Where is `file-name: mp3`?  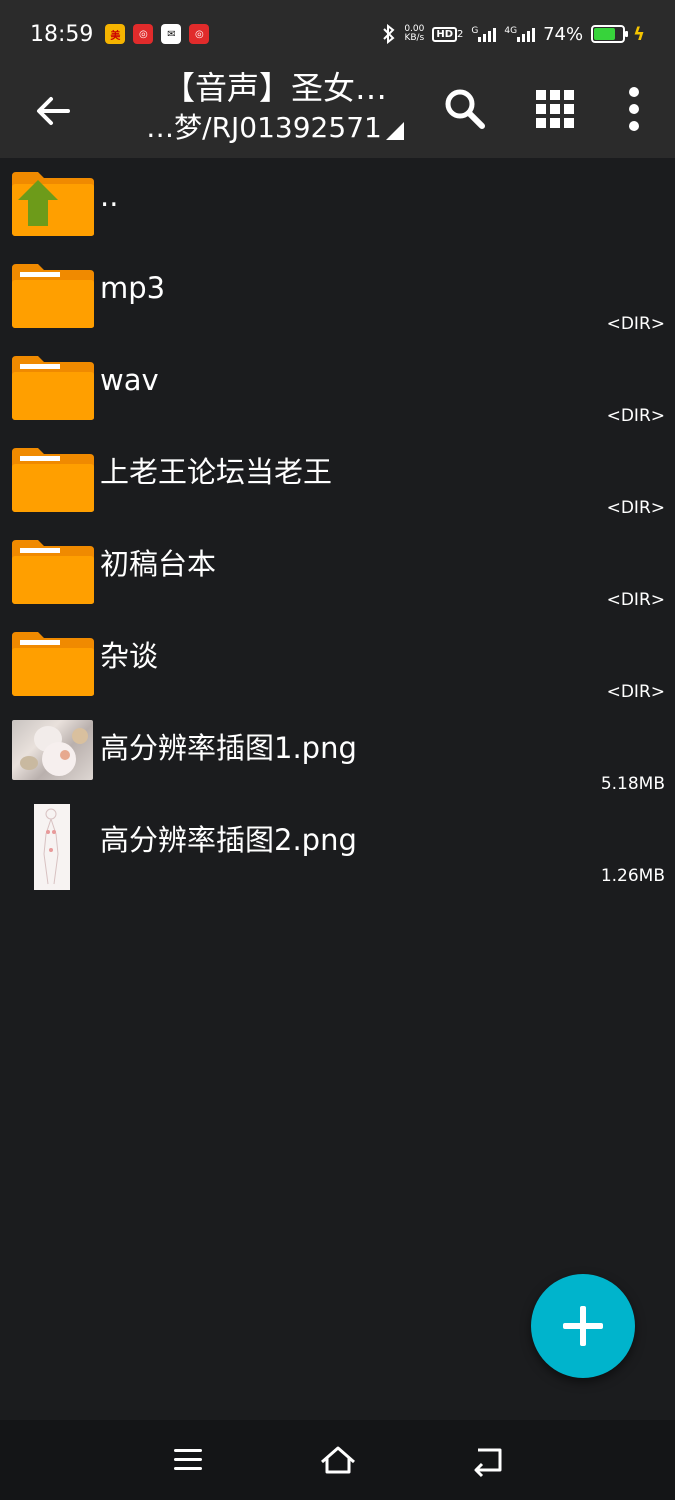
file-name: mp3 is located at coordinates (133, 288).